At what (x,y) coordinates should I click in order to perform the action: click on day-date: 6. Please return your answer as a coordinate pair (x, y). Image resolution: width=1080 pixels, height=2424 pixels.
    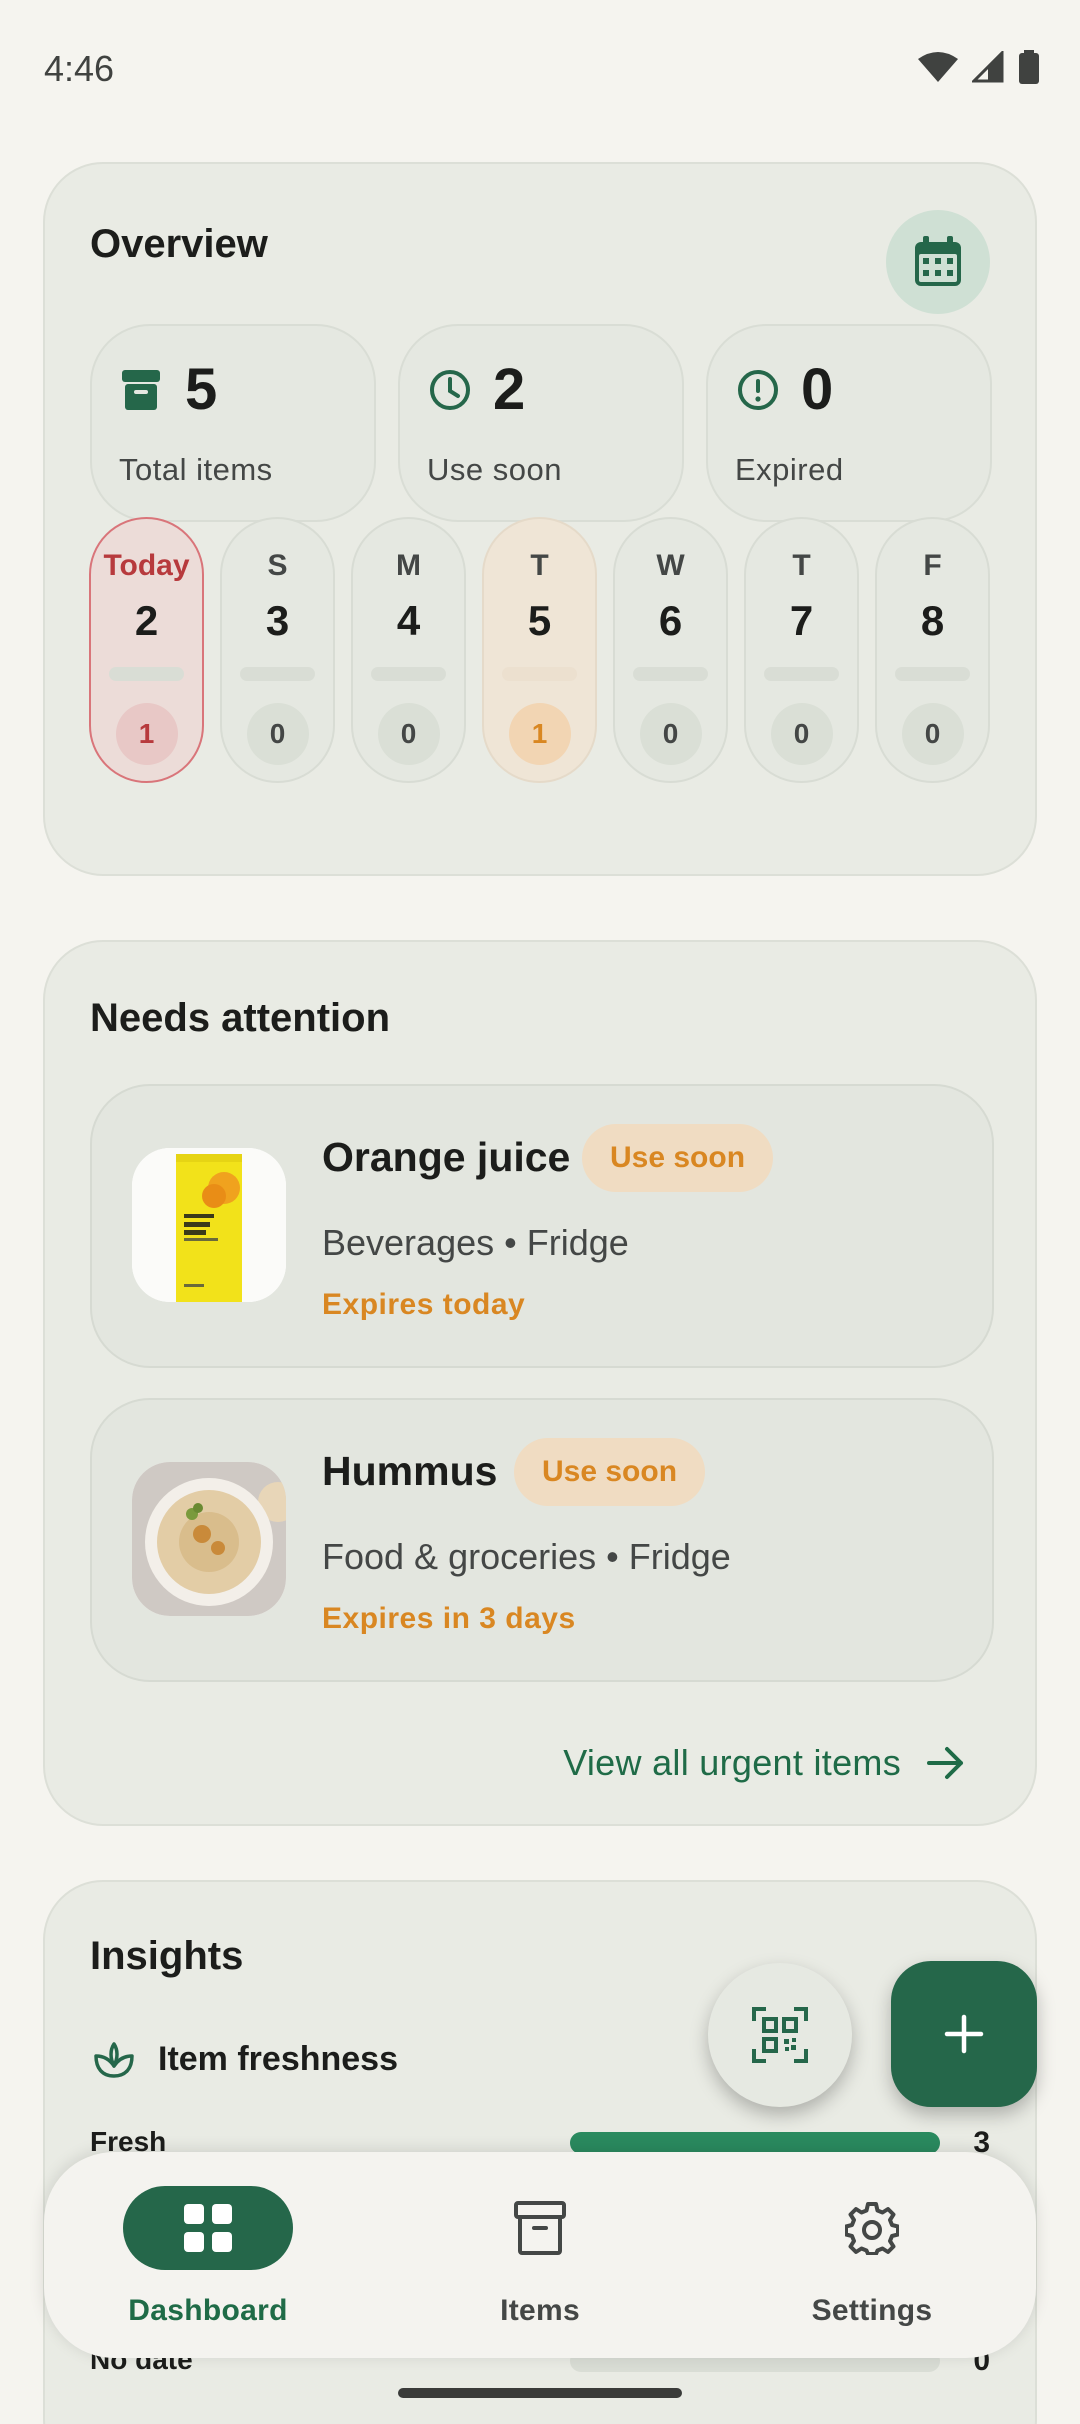
    Looking at the image, I should click on (670, 620).